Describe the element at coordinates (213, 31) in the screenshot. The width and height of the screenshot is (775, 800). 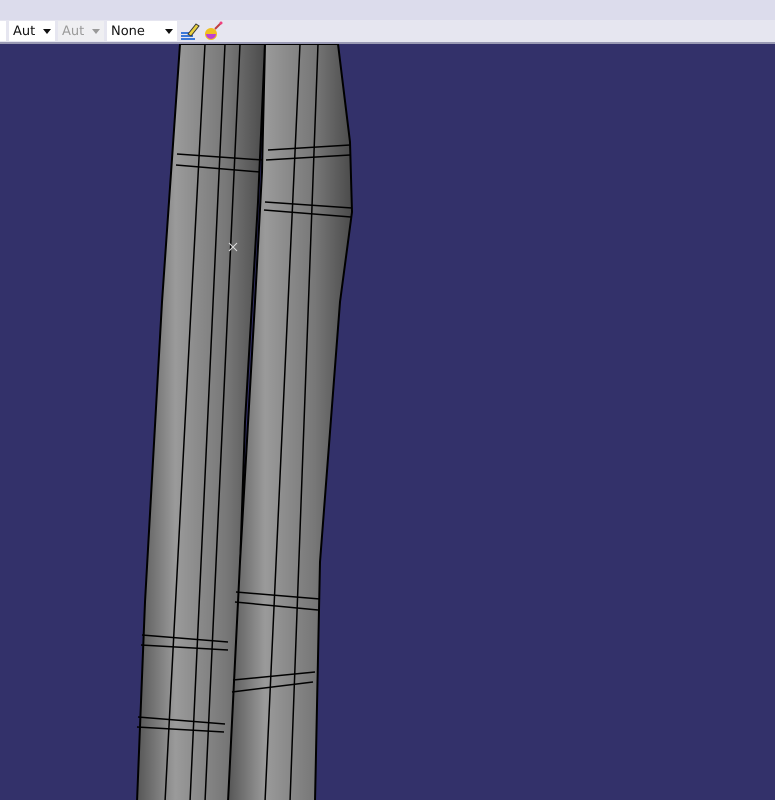
I see `sphere-wand-icon` at that location.